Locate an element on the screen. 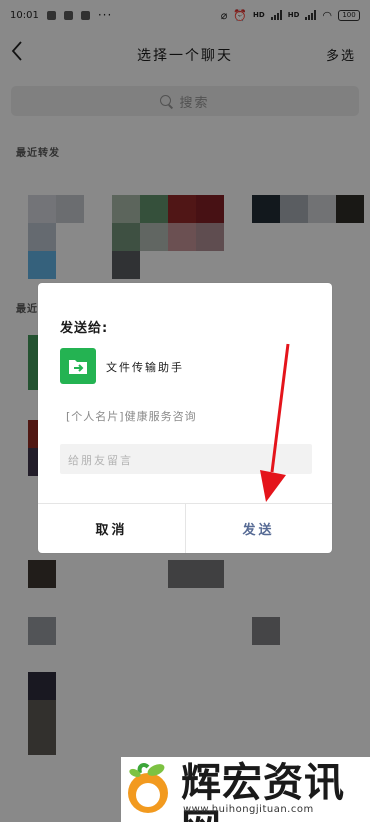  watermark-url: www.huihongjituan.com is located at coordinates (248, 809).